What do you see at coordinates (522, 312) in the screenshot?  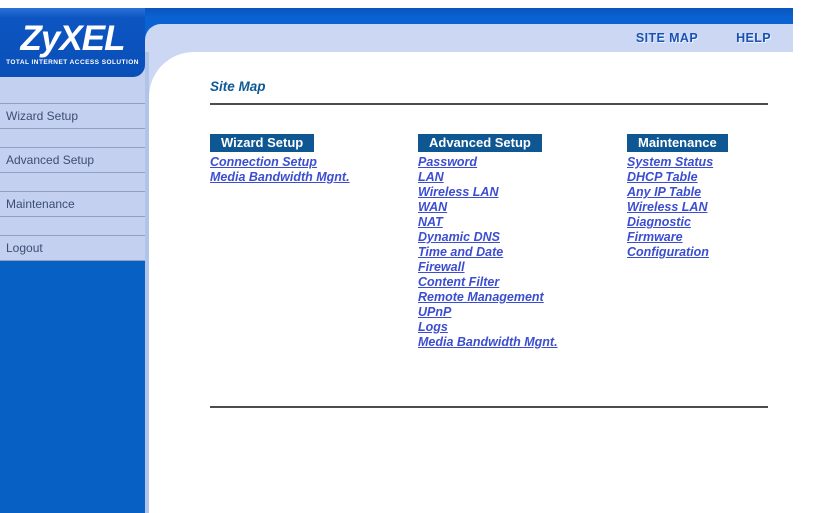 I see `sitemap-link: UPnP` at bounding box center [522, 312].